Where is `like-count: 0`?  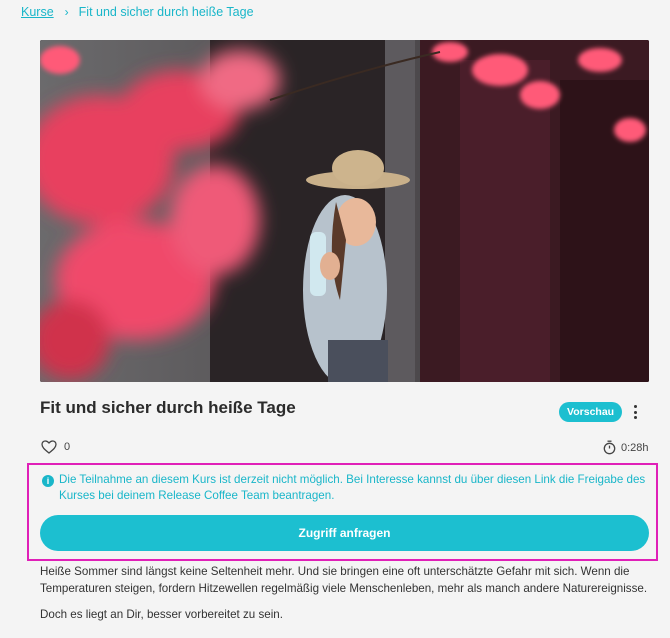
like-count: 0 is located at coordinates (67, 447).